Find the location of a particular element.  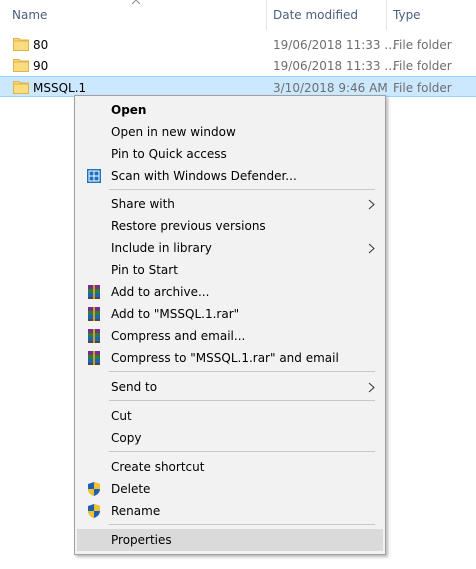

file-row-80: 80 19/06/2018 11:33 ... File folder is located at coordinates (238, 44).